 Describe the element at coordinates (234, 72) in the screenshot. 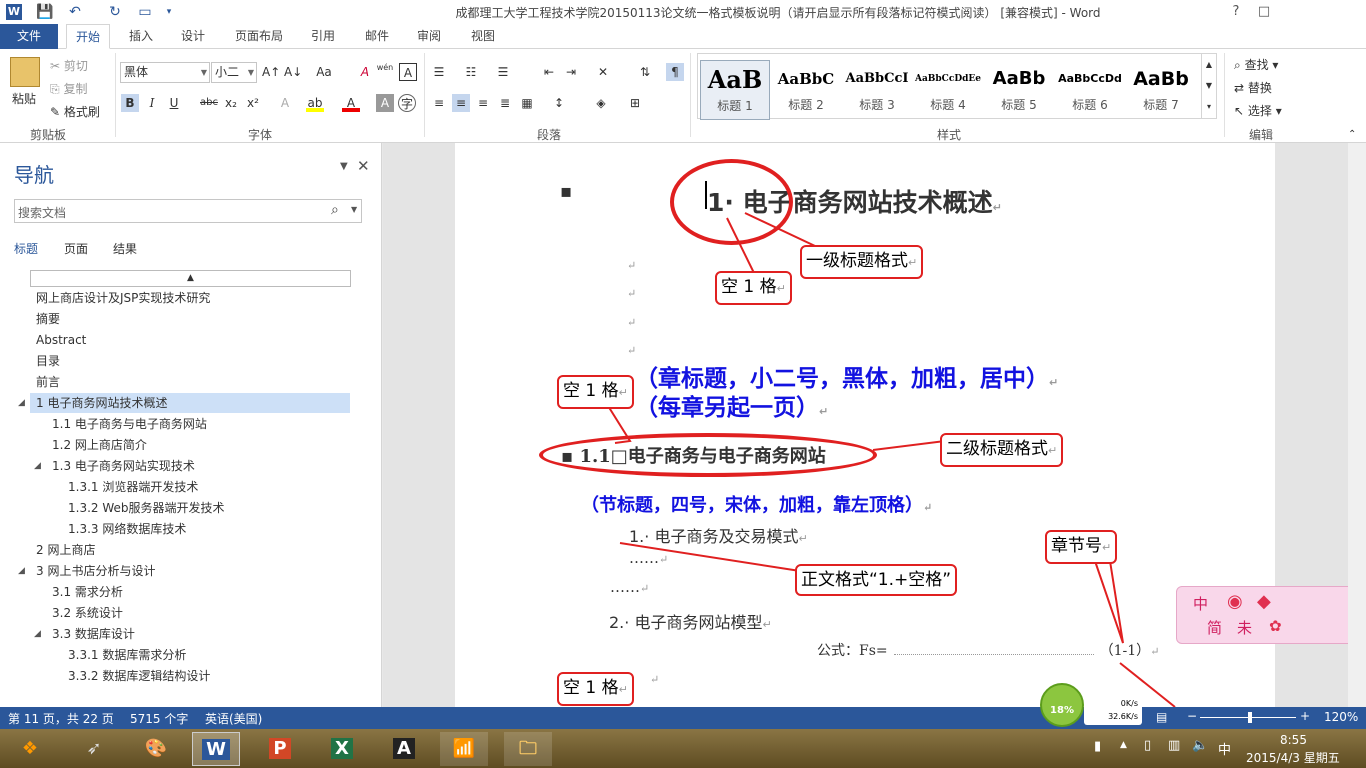

I see `font-size-select: 小二 ▼` at that location.